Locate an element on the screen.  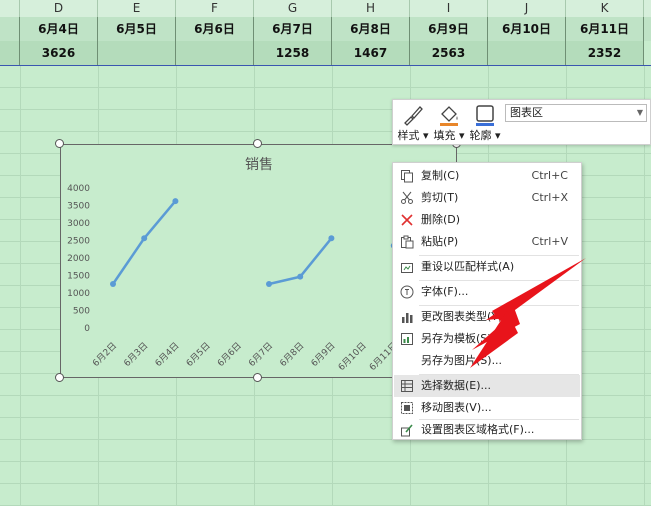
chart-resize-handle-bottom is located at coordinates (257, 377).